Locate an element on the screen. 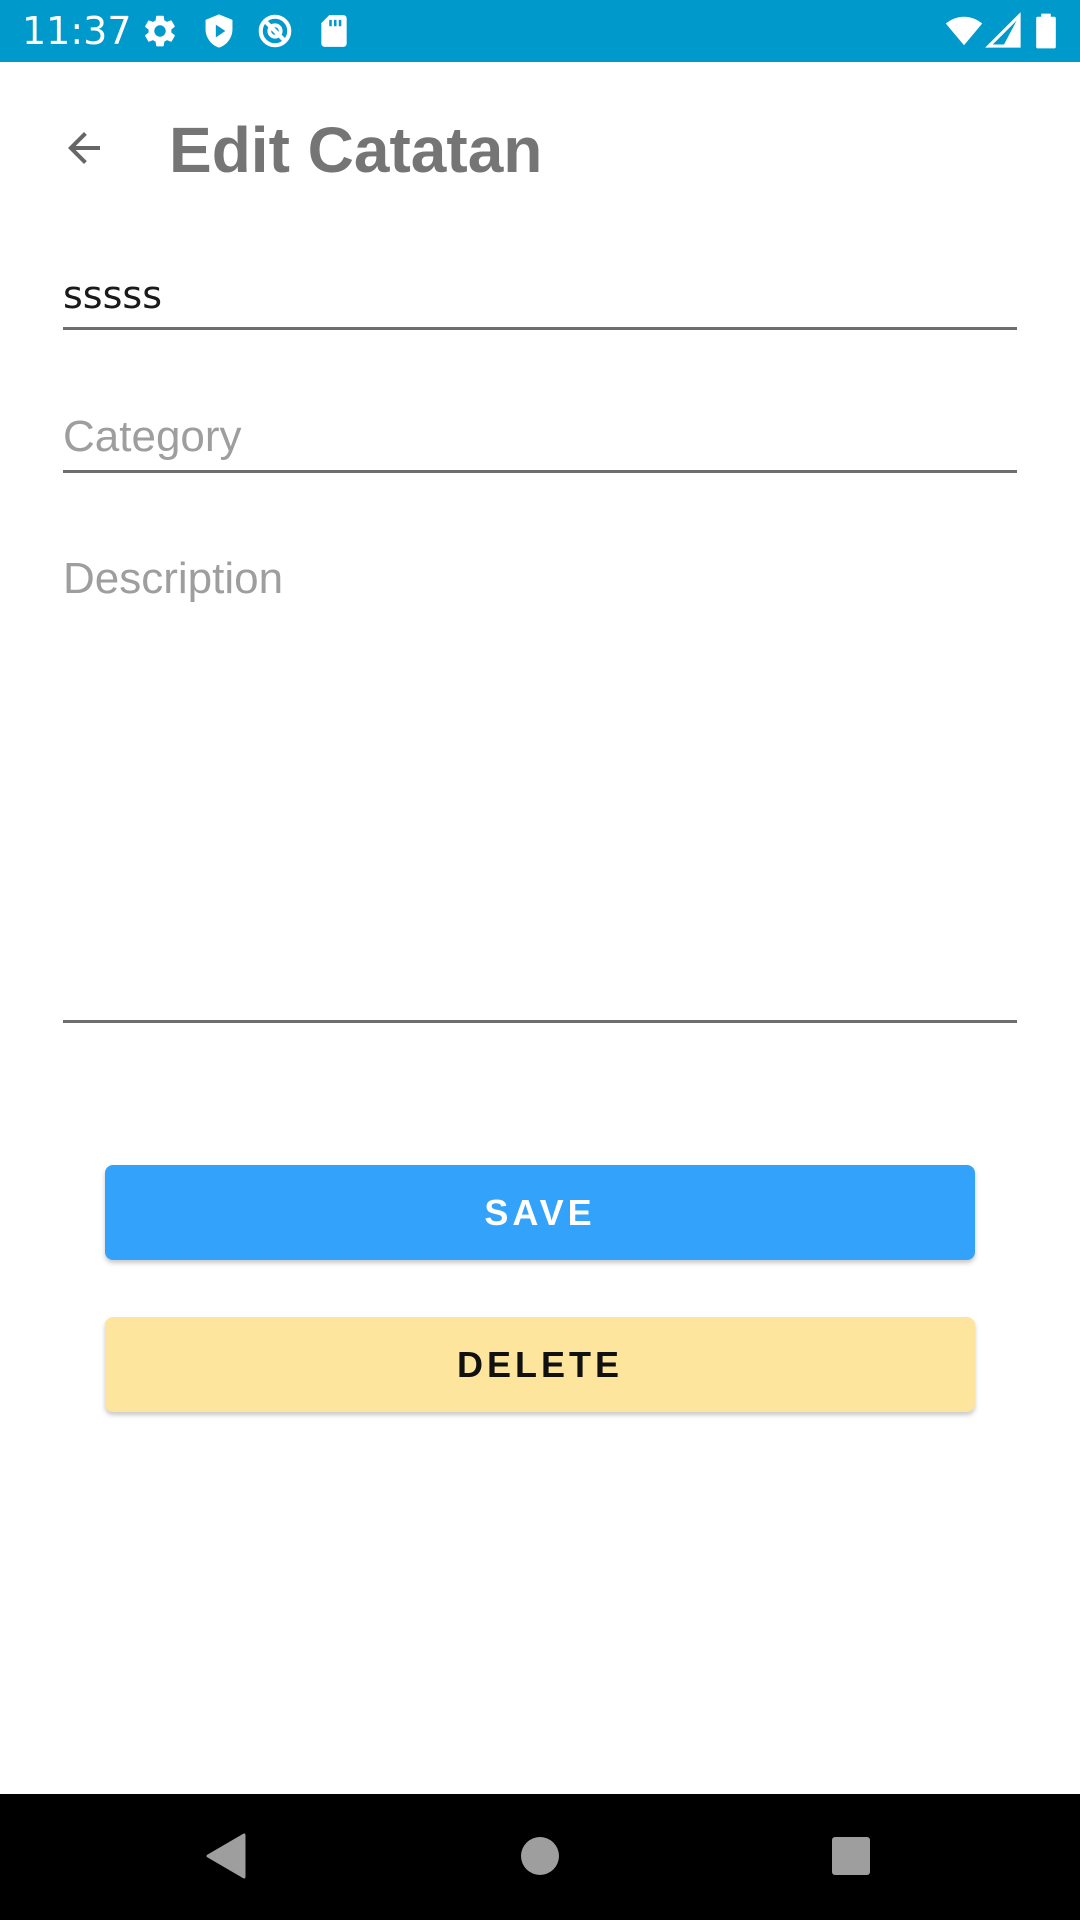  save-button: SAVE is located at coordinates (540, 1212).